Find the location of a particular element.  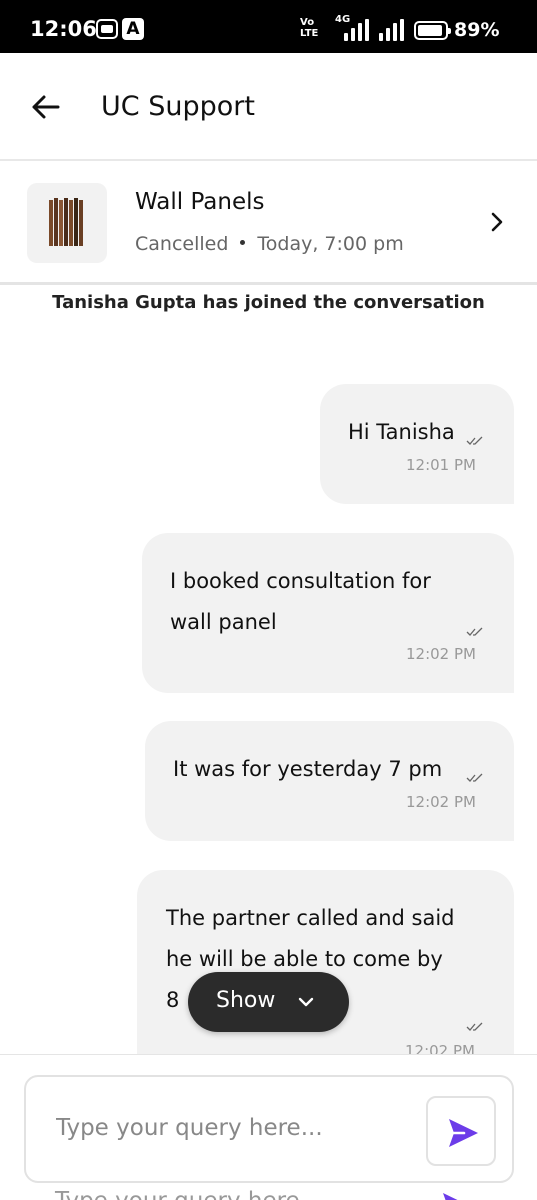

signal-strength-icon is located at coordinates (359, 30).